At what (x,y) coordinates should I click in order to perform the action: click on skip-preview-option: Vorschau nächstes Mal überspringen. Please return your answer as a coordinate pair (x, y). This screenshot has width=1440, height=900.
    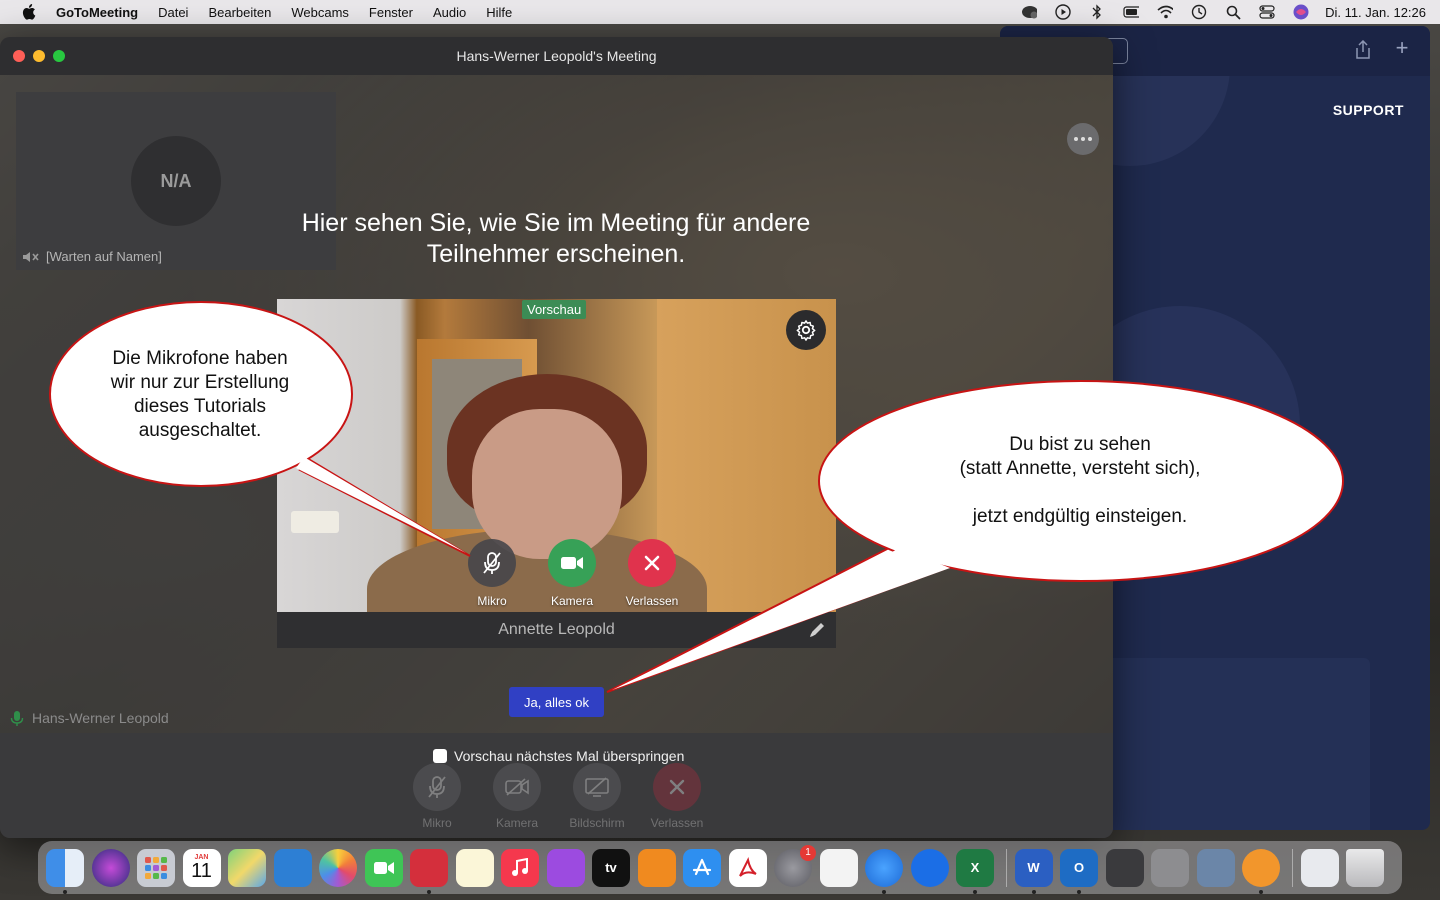
    Looking at the image, I should click on (558, 756).